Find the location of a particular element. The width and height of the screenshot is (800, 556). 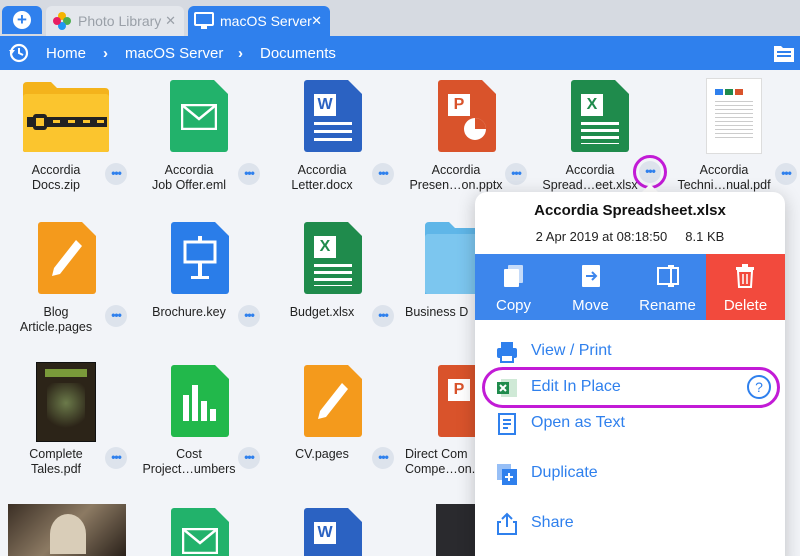

file-name: Budget.xlsx is located at coordinates (322, 312).